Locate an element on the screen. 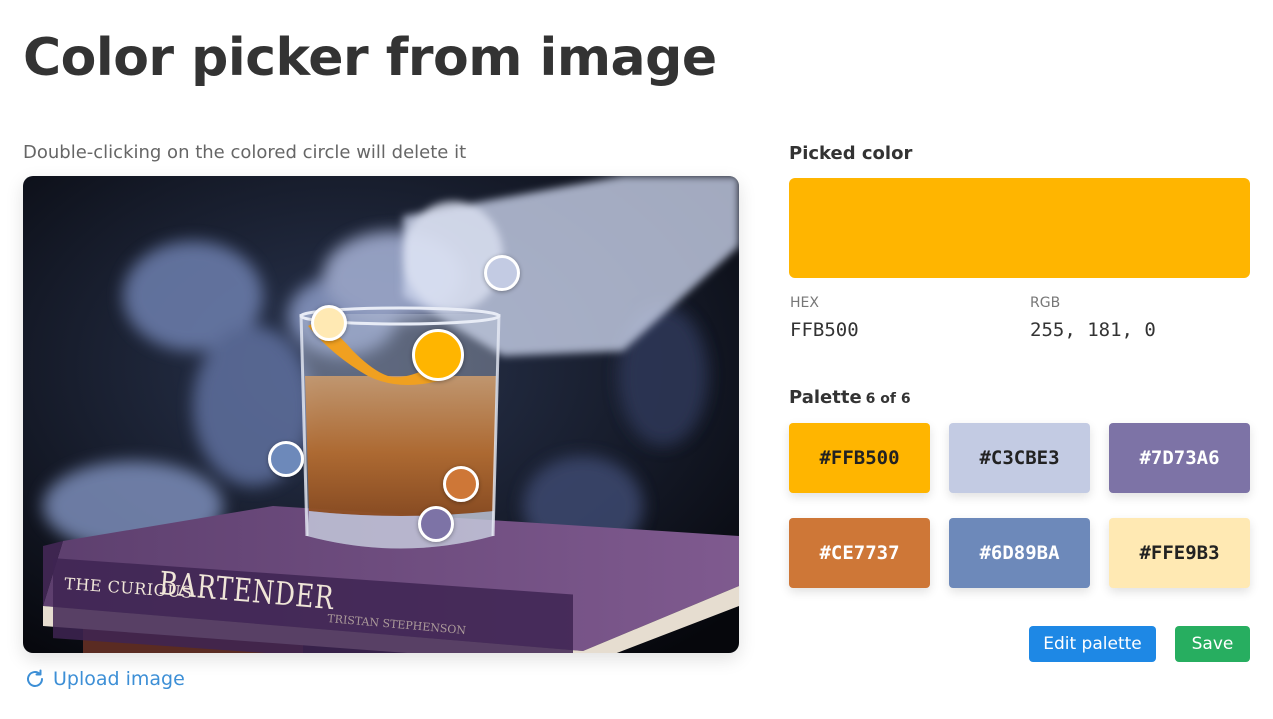 Image resolution: width=1273 pixels, height=719 pixels. hex-value: FFB500 is located at coordinates (824, 330).